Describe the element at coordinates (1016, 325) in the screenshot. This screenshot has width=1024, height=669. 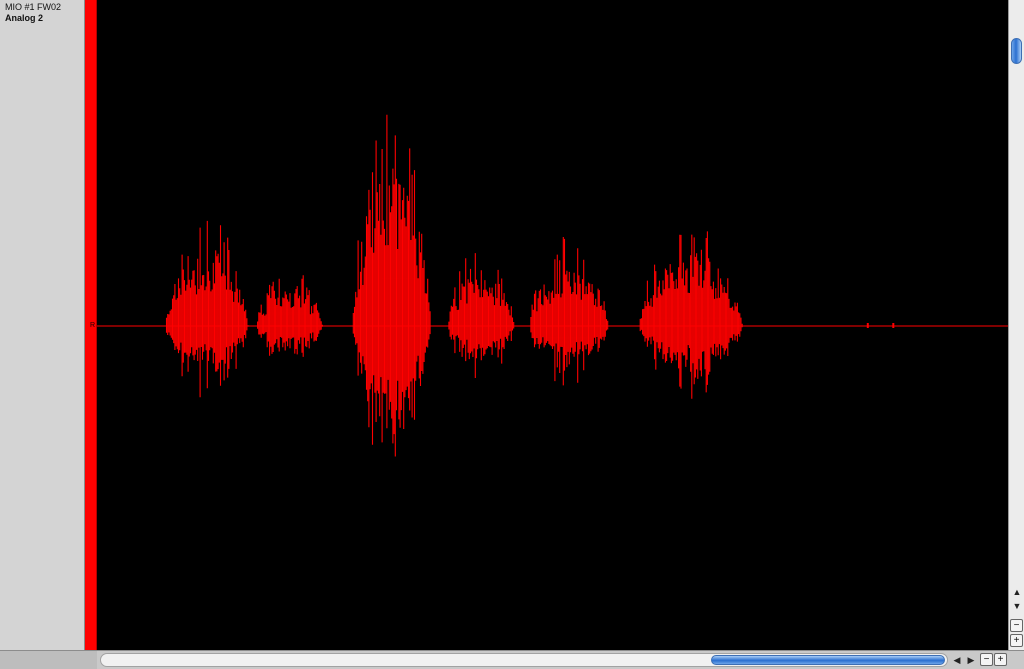
I see `vertical-scrollbar: ▲ ▼ − +` at that location.